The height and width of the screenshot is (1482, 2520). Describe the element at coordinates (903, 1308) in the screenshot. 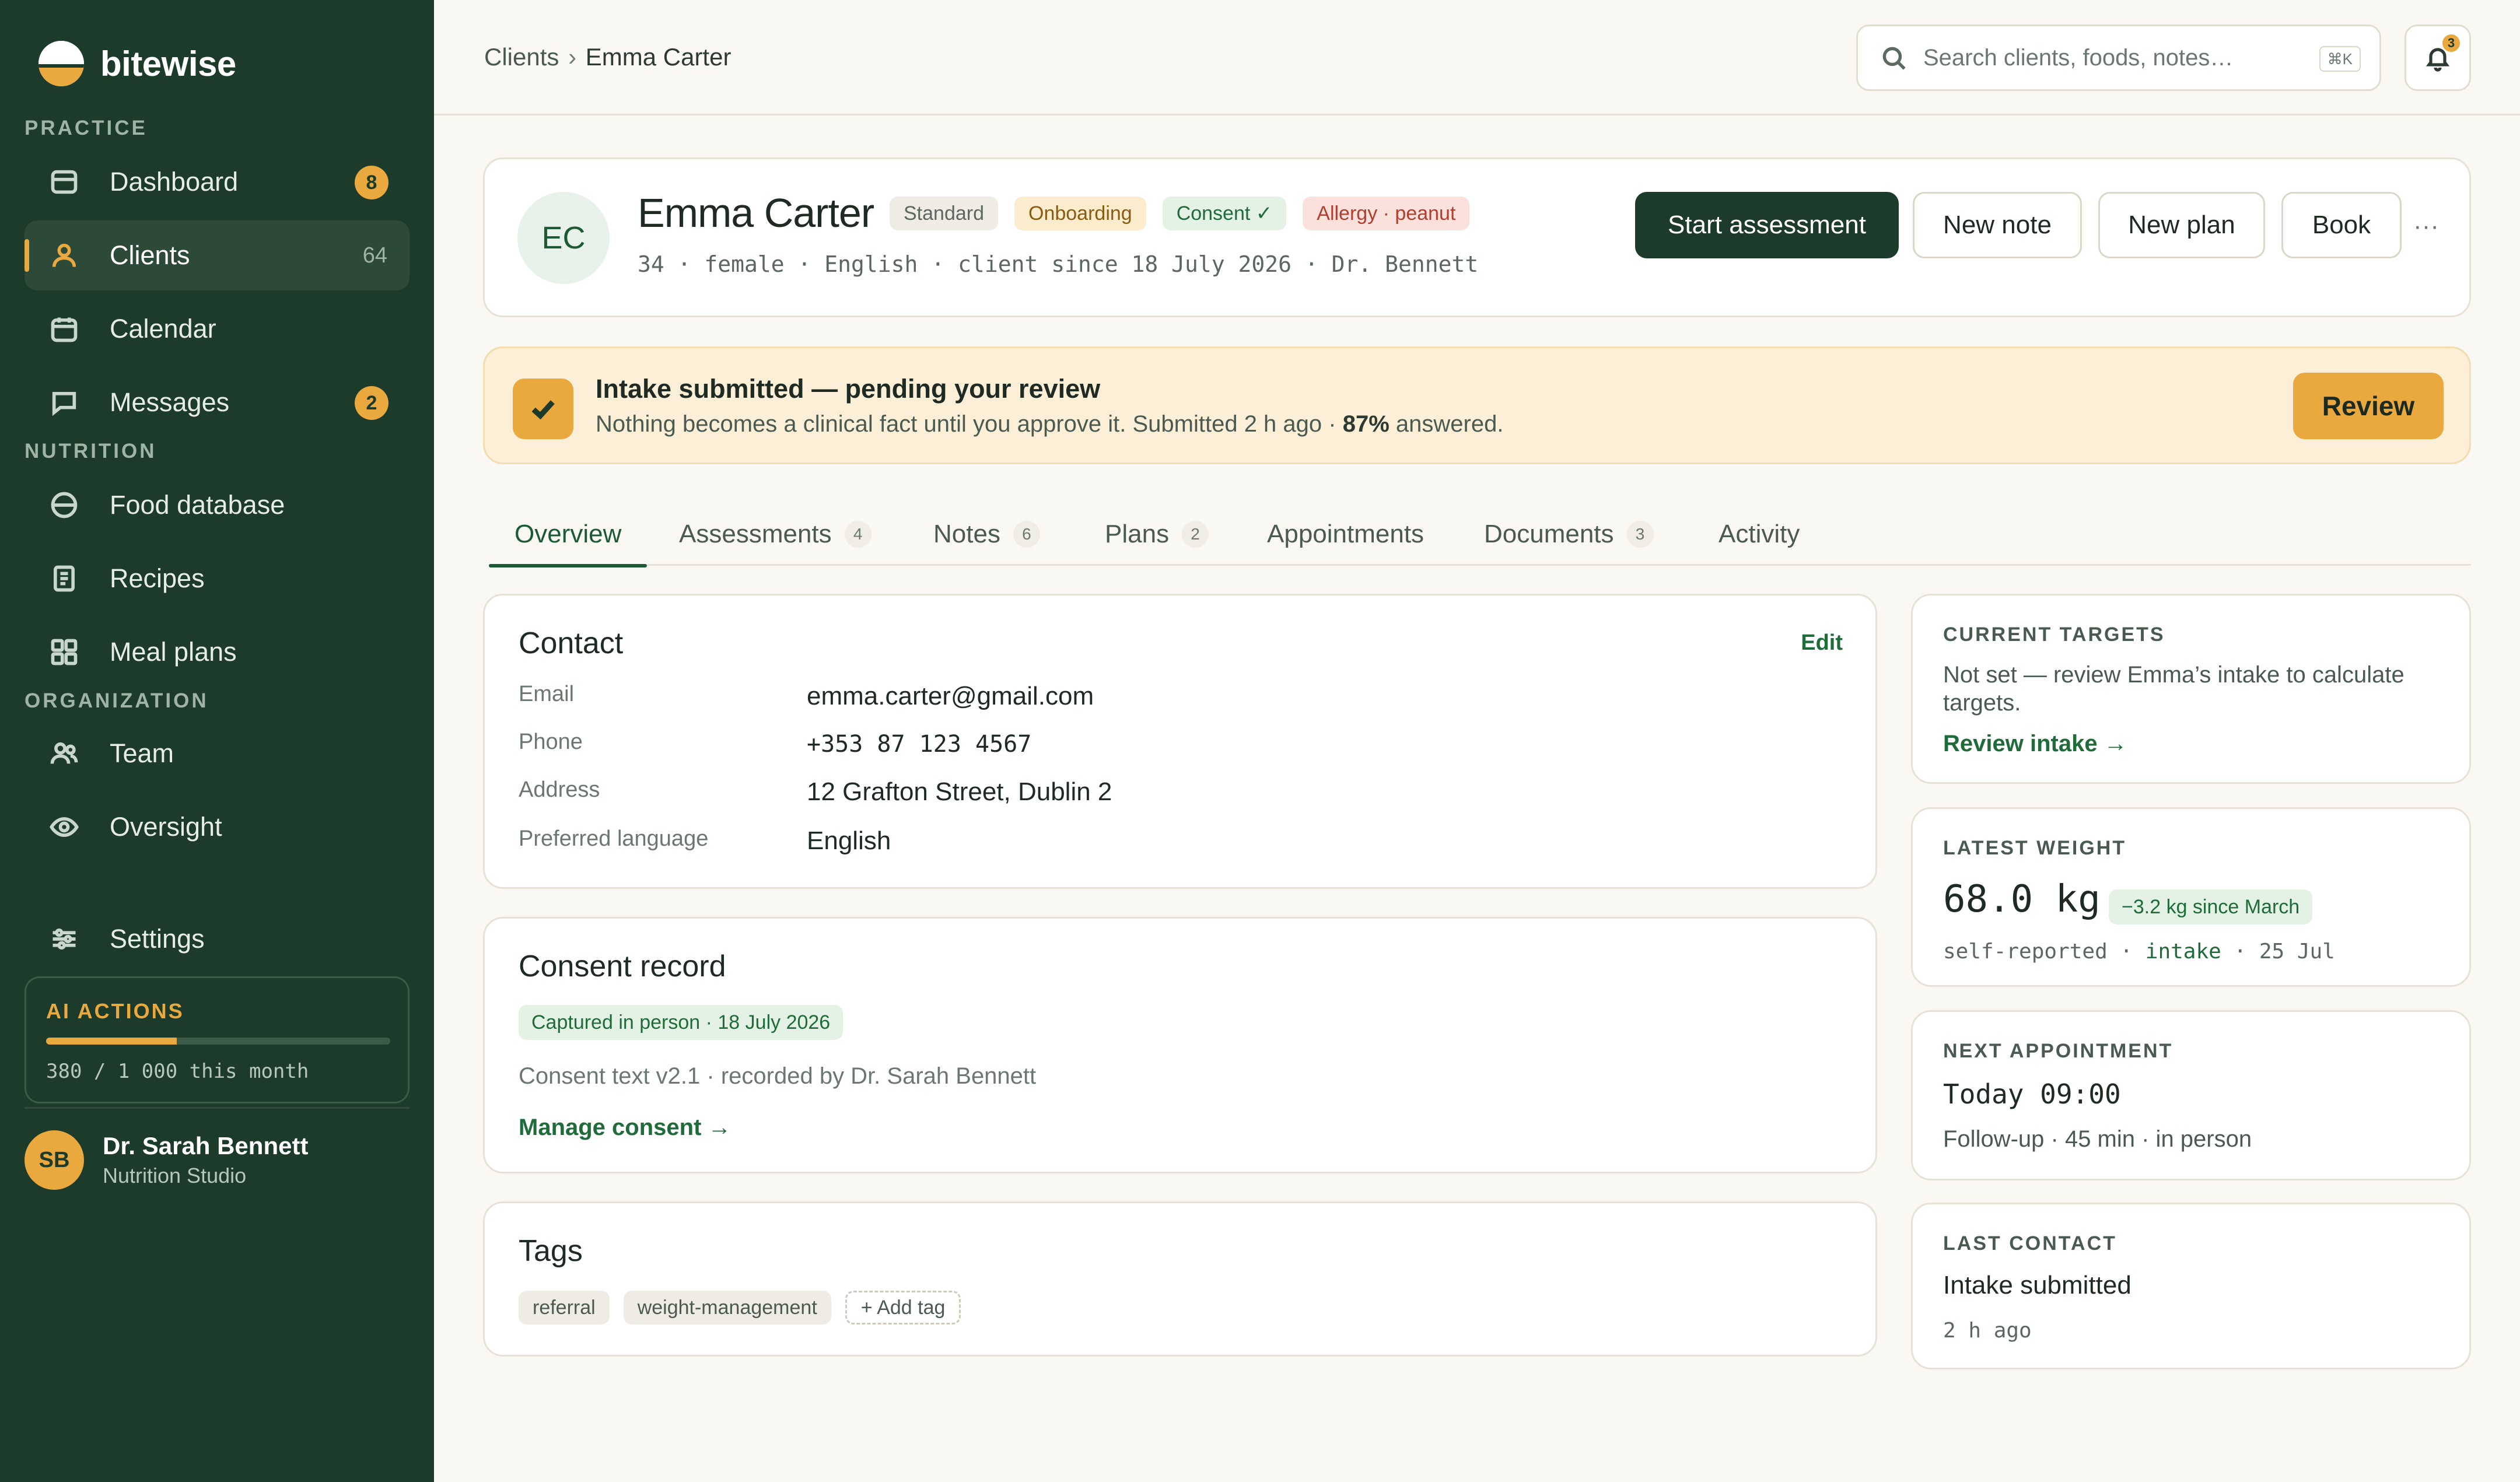

I see `add-tag-button: + Add tag` at that location.